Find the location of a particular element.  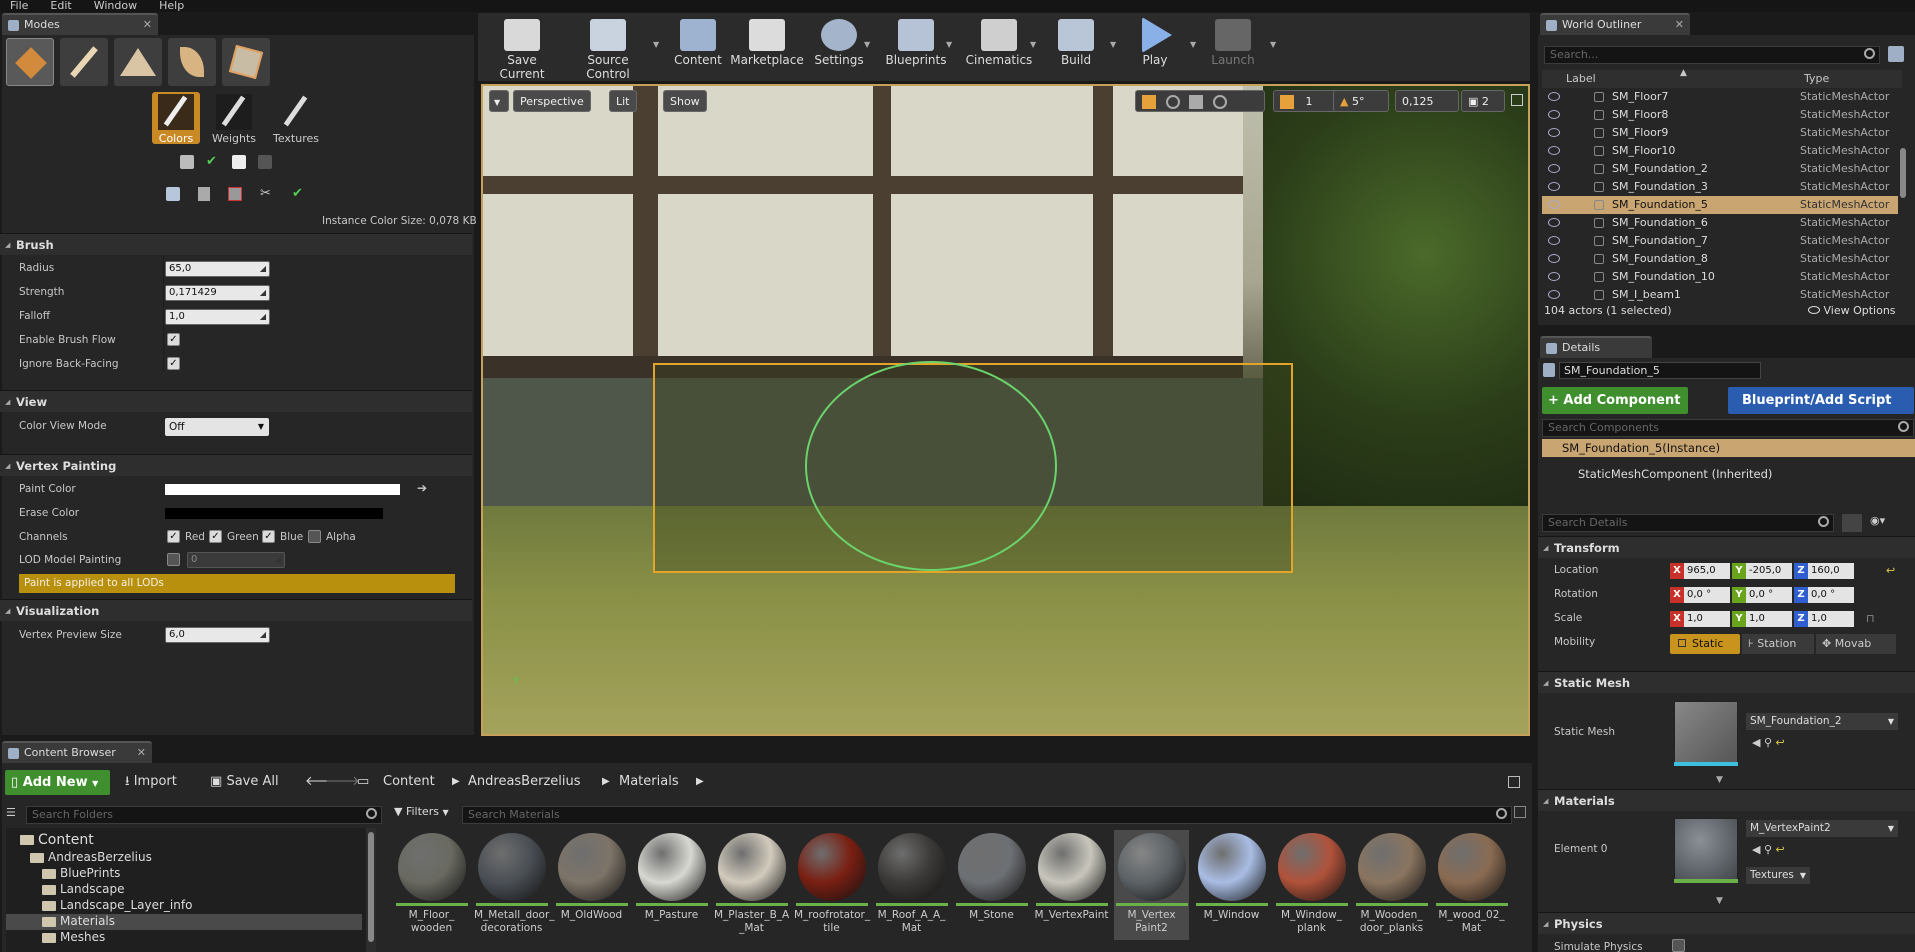

import-button: ⭳ Import is located at coordinates (151, 782).